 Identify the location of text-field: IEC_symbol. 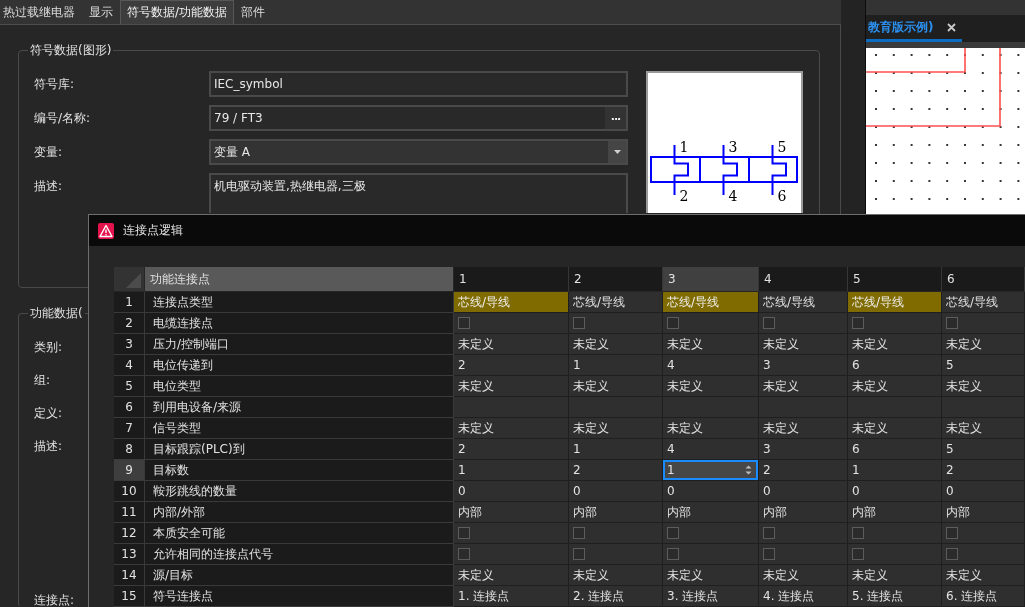
(418, 84).